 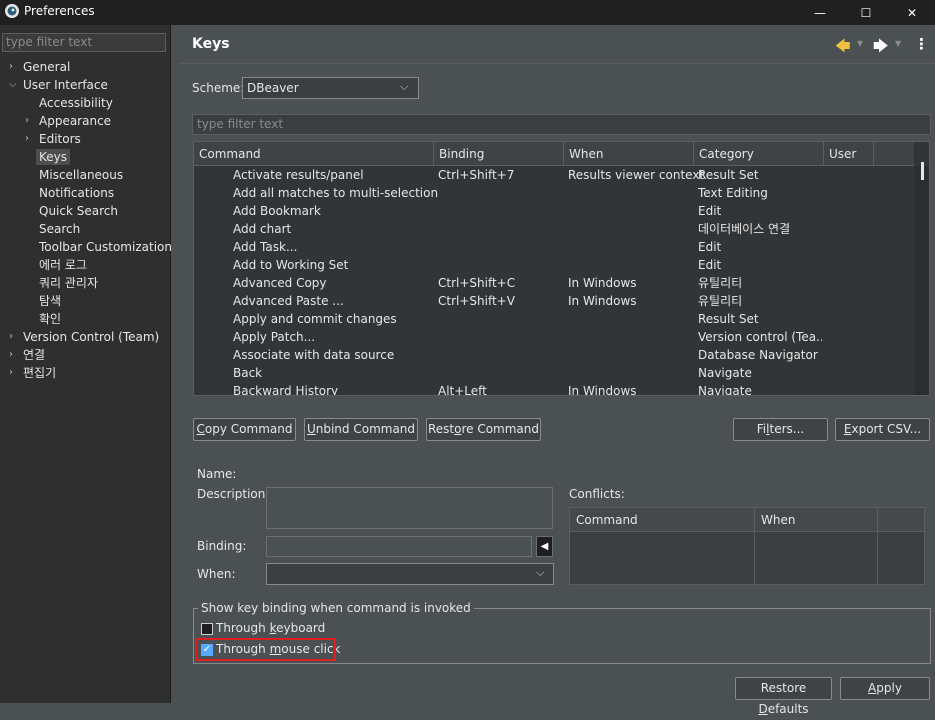 What do you see at coordinates (561, 124) in the screenshot?
I see `command-filter-input: type filter text` at bounding box center [561, 124].